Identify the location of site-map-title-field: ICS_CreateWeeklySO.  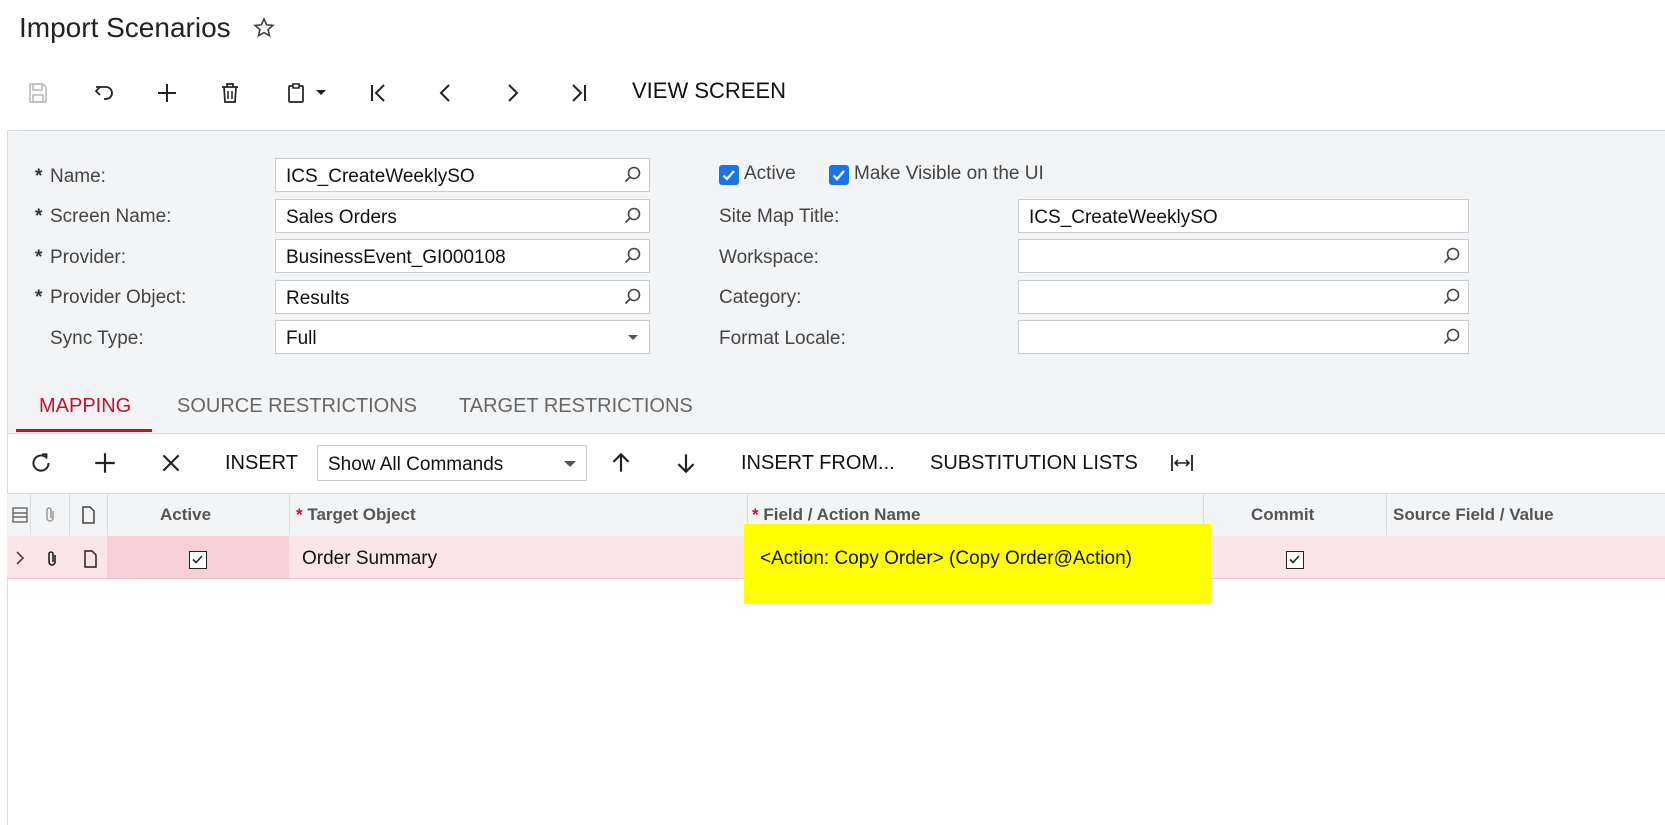
(1243, 216).